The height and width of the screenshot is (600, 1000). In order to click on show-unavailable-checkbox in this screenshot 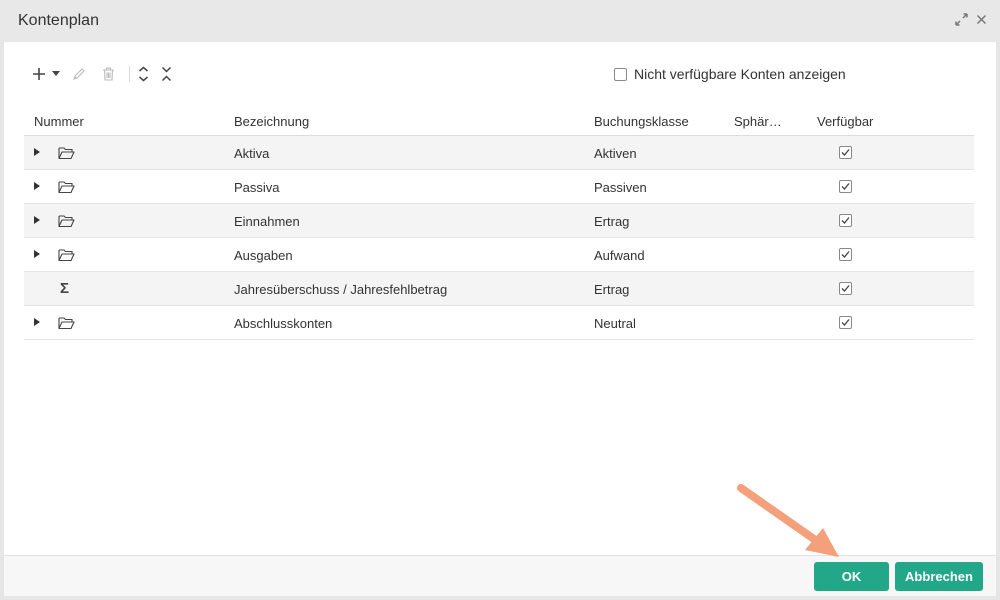, I will do `click(620, 74)`.